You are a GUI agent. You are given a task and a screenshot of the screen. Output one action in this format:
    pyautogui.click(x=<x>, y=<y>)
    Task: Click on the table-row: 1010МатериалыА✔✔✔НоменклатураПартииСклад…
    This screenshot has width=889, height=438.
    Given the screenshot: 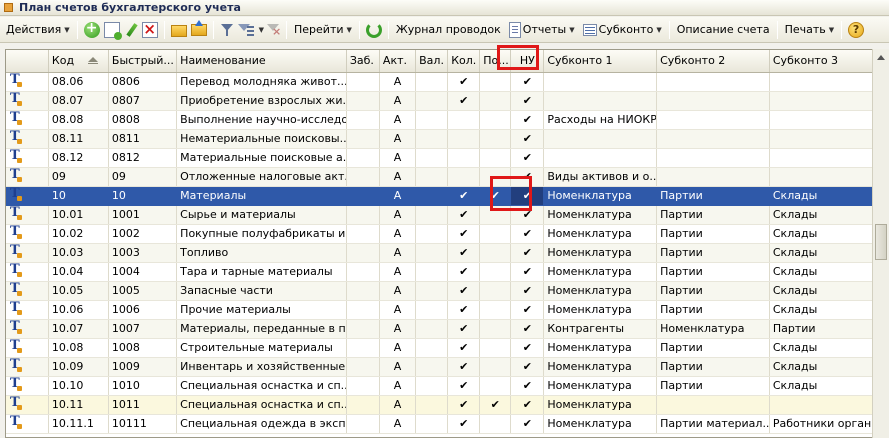 What is the action you would take?
    pyautogui.click(x=447, y=196)
    